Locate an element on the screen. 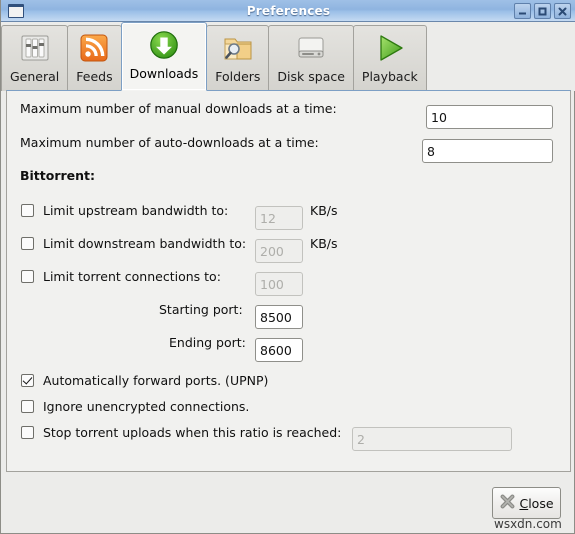 The width and height of the screenshot is (575, 534). starting-port-row: Starting port: is located at coordinates (201, 309).